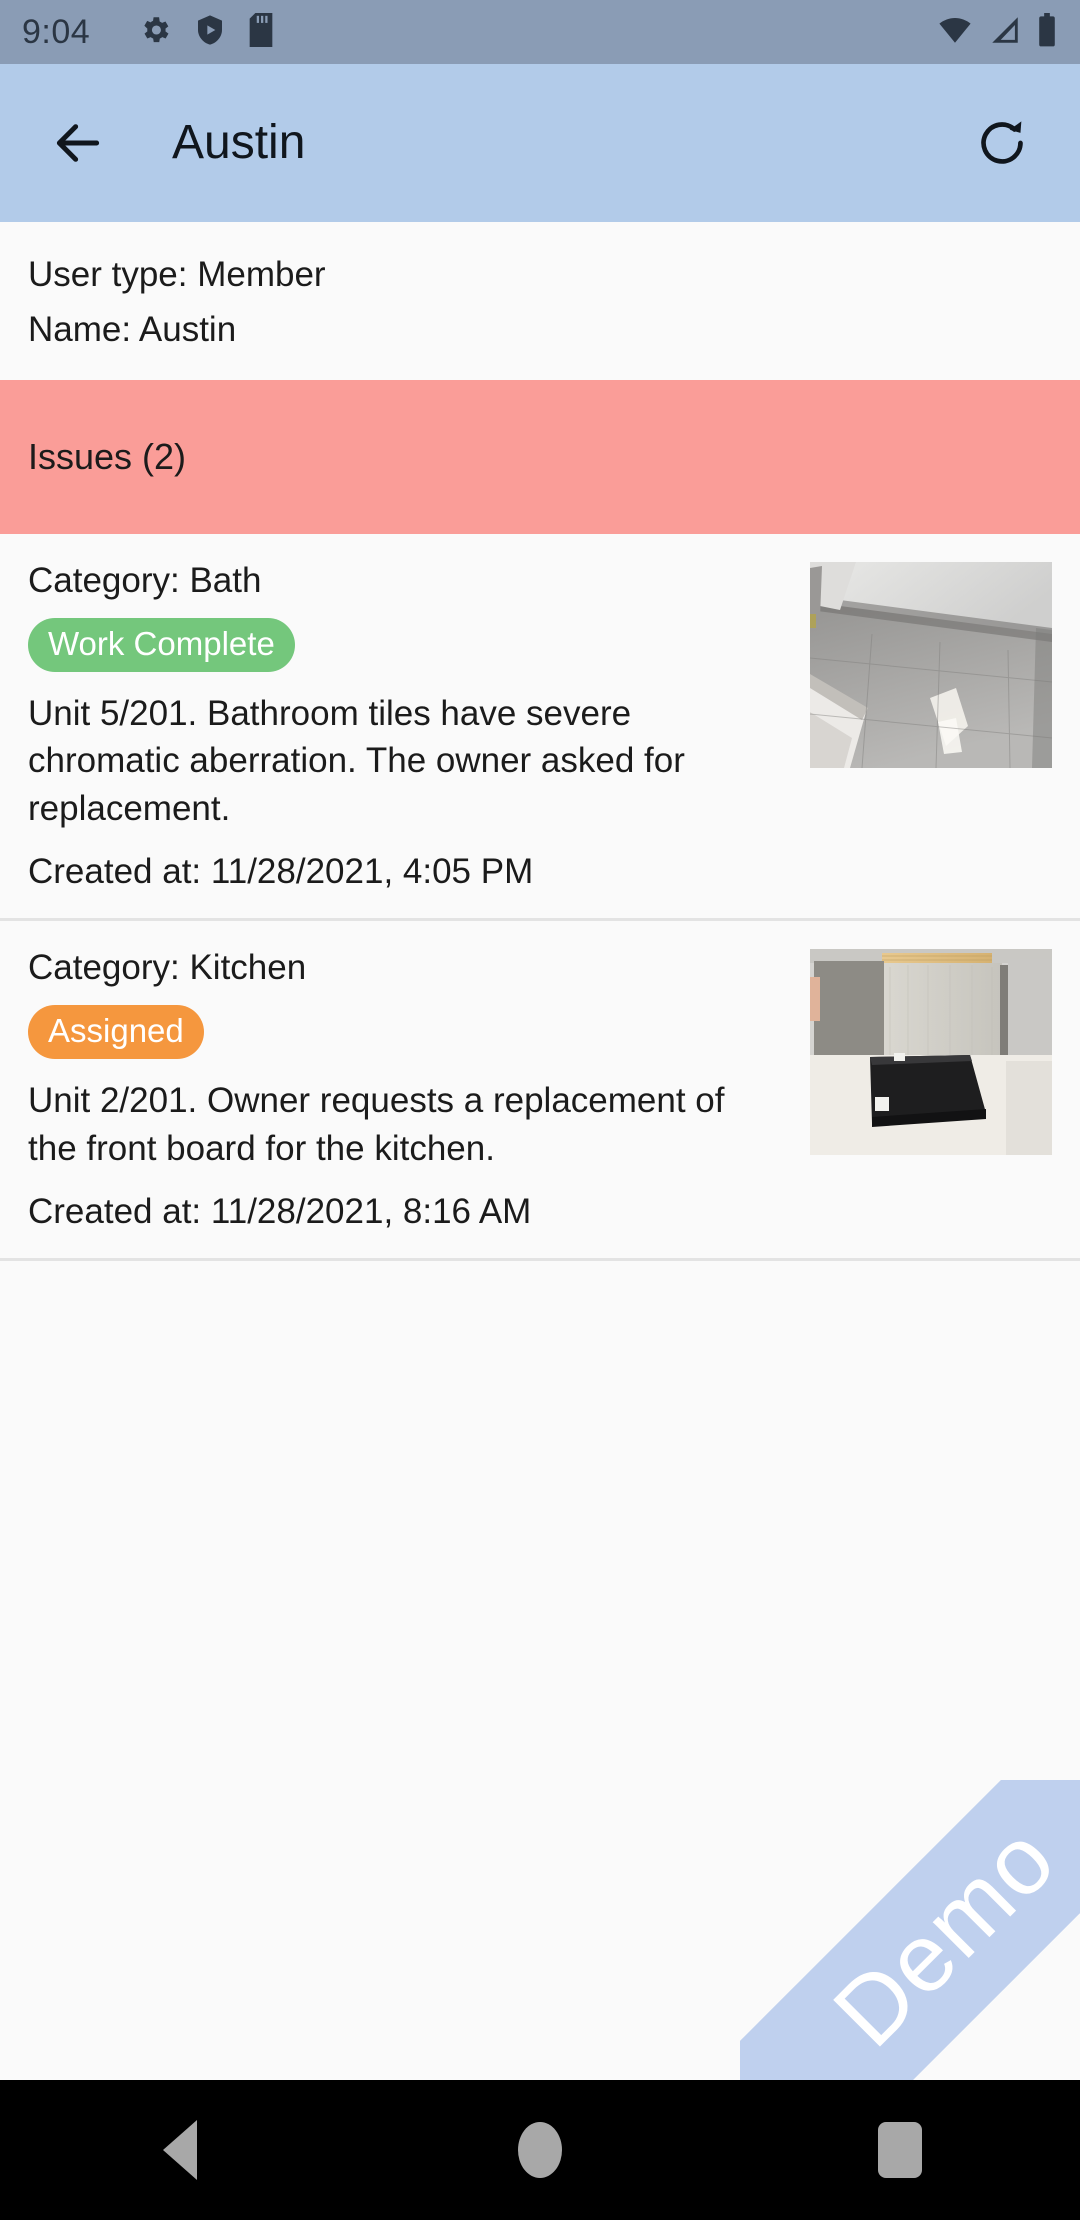 The image size is (1080, 2220). Describe the element at coordinates (1005, 32) in the screenshot. I see `cellular-signal-icon` at that location.